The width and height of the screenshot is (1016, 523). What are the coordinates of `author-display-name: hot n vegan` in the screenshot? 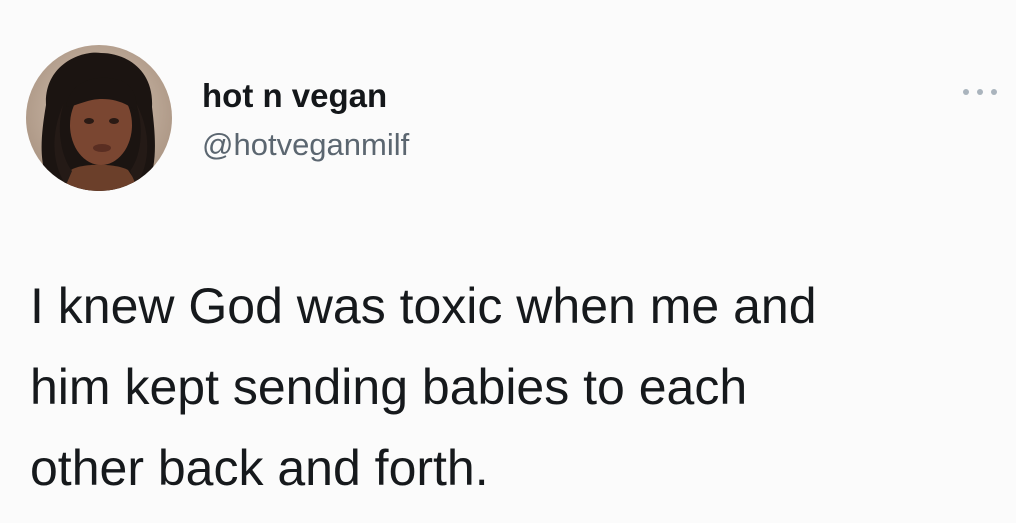 It's located at (294, 96).